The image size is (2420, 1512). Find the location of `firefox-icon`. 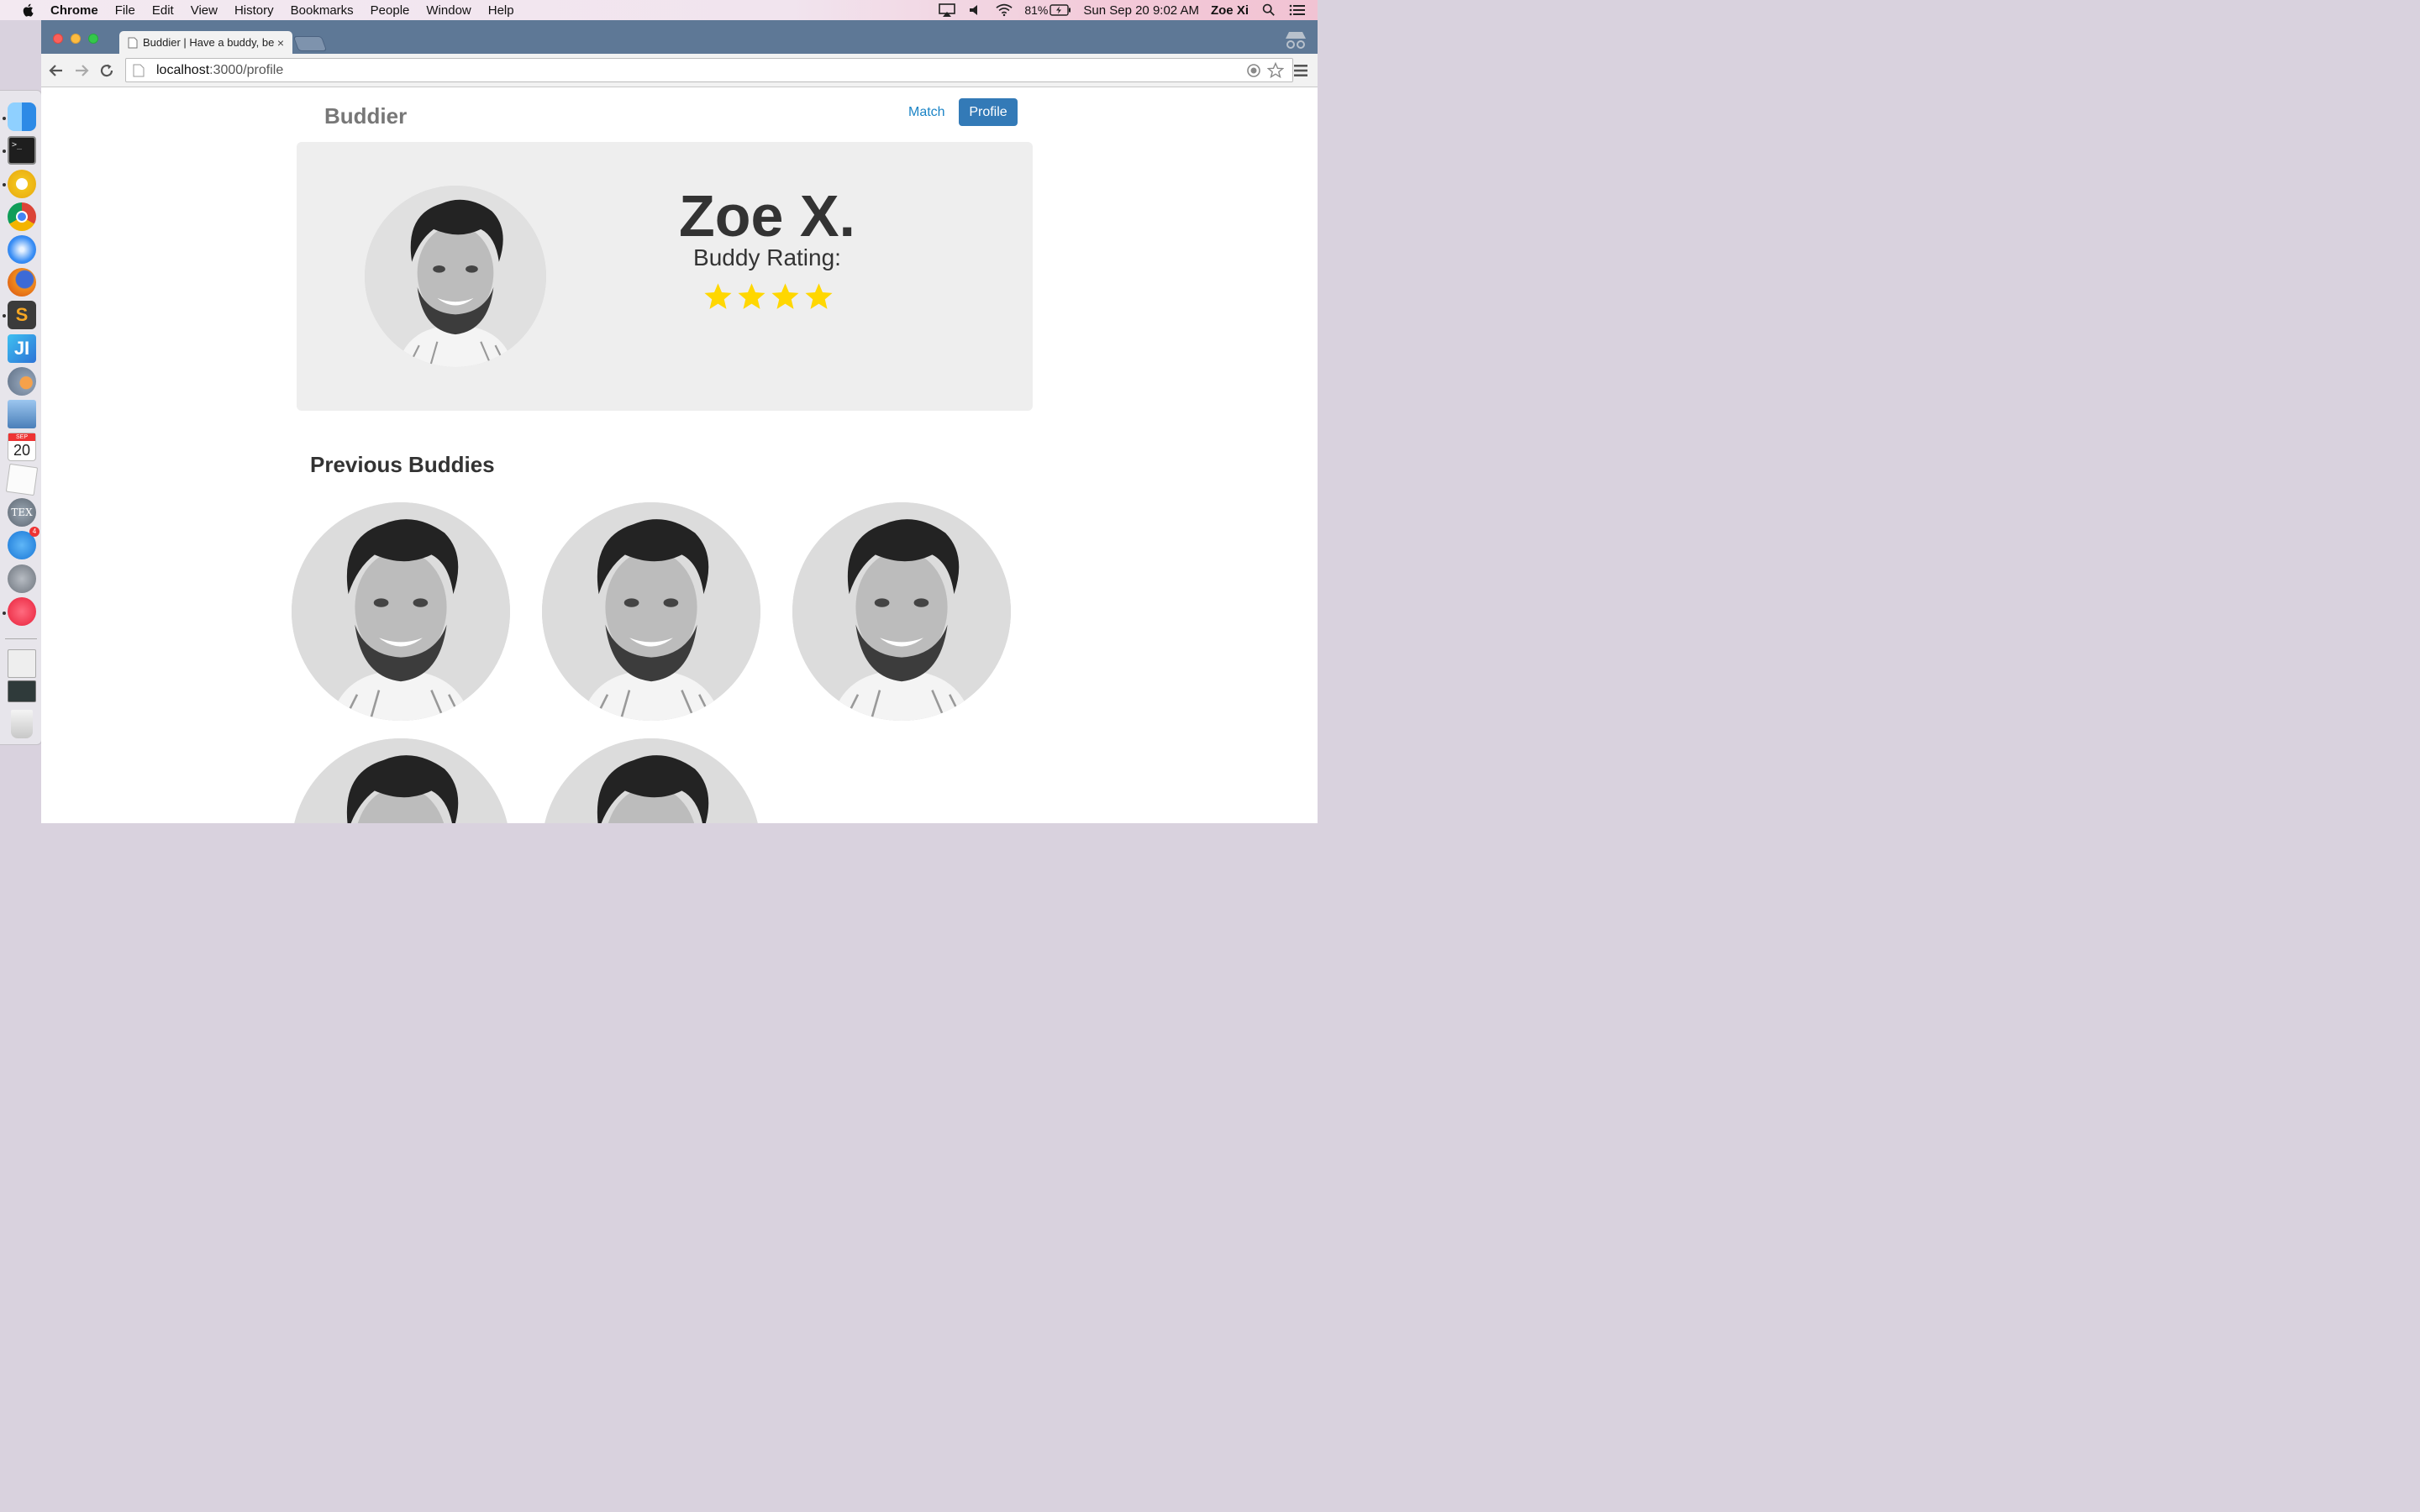

firefox-icon is located at coordinates (22, 282).